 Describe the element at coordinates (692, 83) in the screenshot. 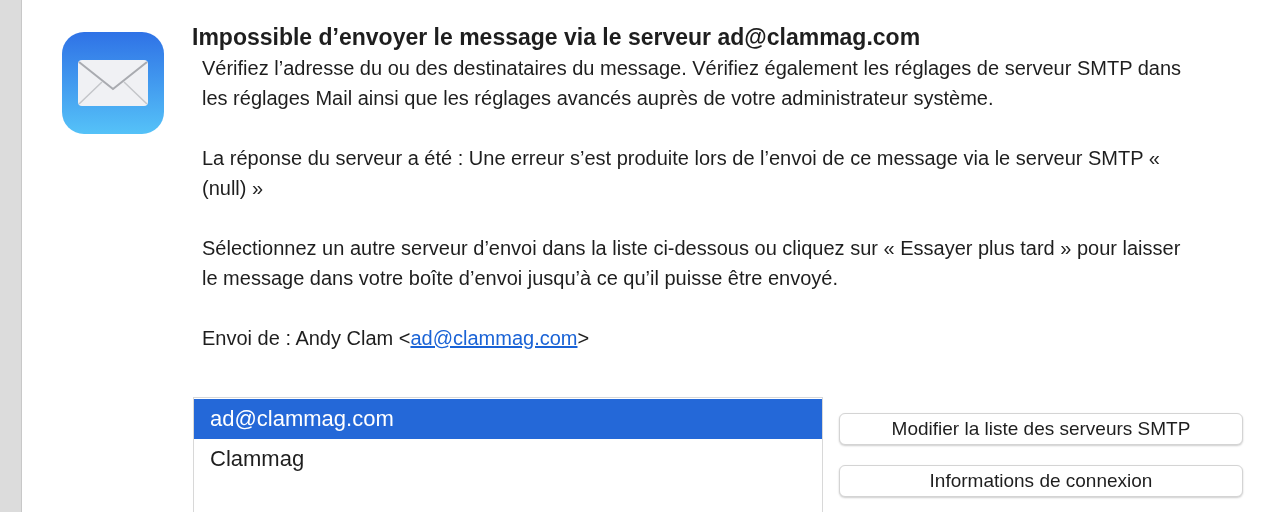

I see `message-text: Vérifiez l’adresse du ou des destinataires du message. Vérifiez également les réglages de serveur SMTP dans les réglages Mail ainsi que les réglages avancés auprès de votre administrateur système.` at that location.